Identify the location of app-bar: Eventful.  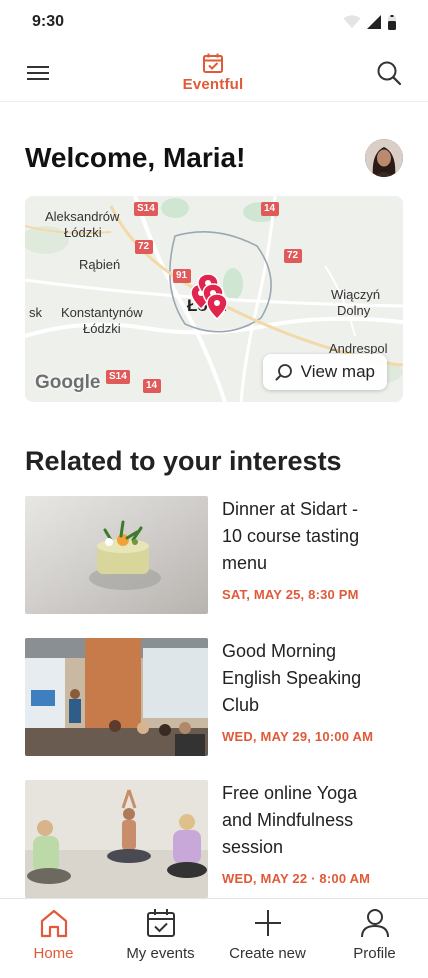
(214, 73).